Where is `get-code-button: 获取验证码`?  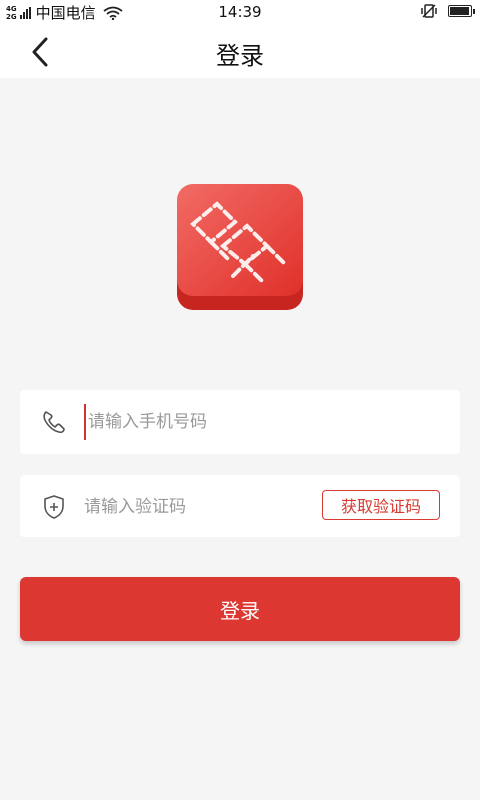 get-code-button: 获取验证码 is located at coordinates (381, 505).